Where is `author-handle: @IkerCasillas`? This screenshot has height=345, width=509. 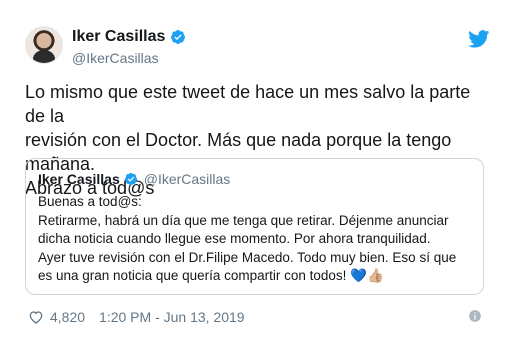
author-handle: @IkerCasillas is located at coordinates (115, 58).